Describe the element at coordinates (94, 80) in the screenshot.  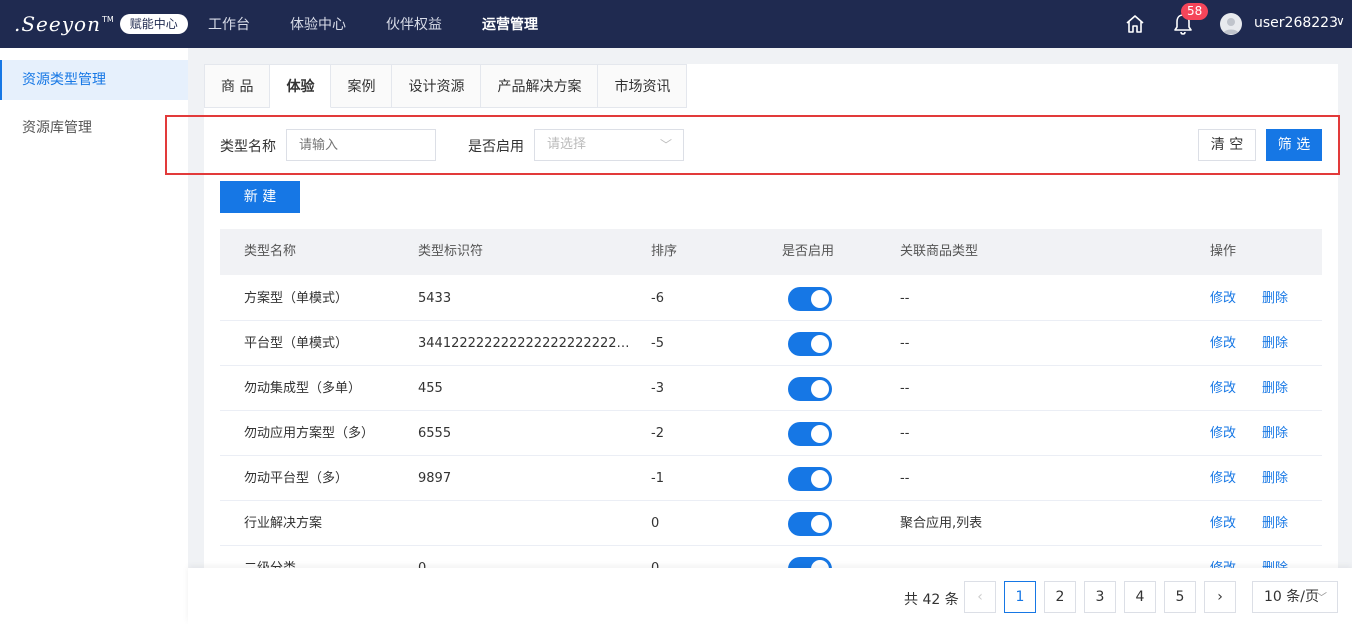
I see `sidebar-item-resource-type-management: 资源类型管理` at that location.